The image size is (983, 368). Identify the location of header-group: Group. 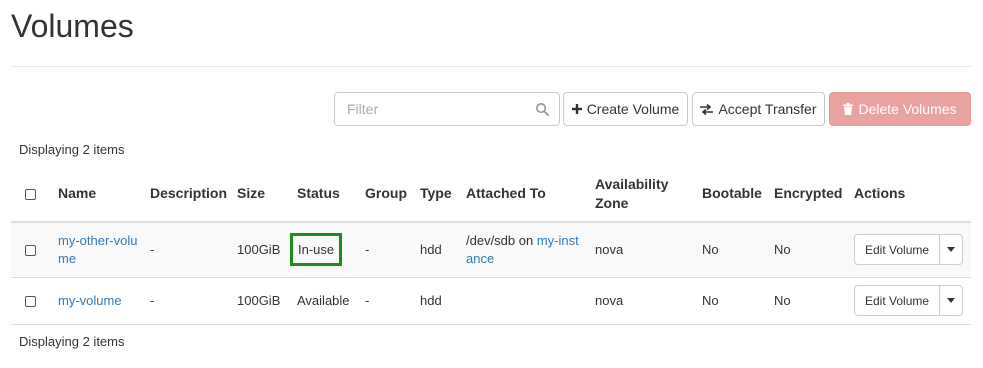
(386, 194).